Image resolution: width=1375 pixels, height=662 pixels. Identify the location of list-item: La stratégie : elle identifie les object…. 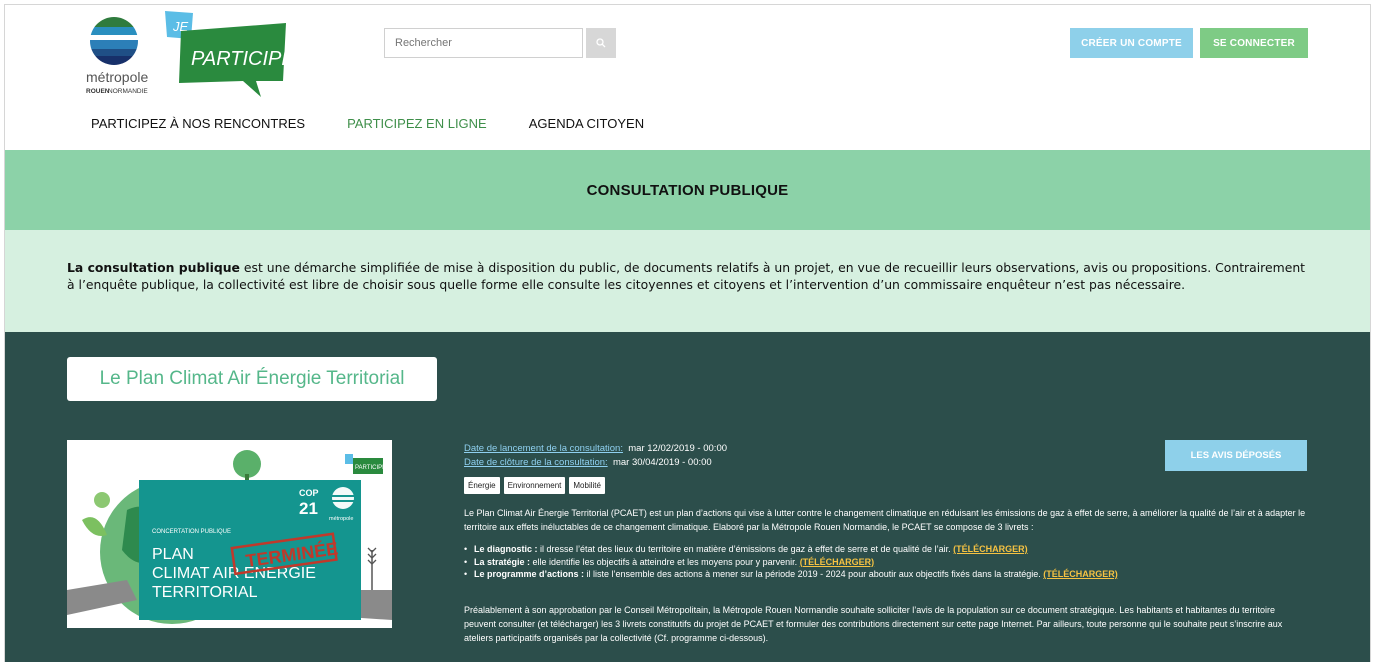
(886, 562).